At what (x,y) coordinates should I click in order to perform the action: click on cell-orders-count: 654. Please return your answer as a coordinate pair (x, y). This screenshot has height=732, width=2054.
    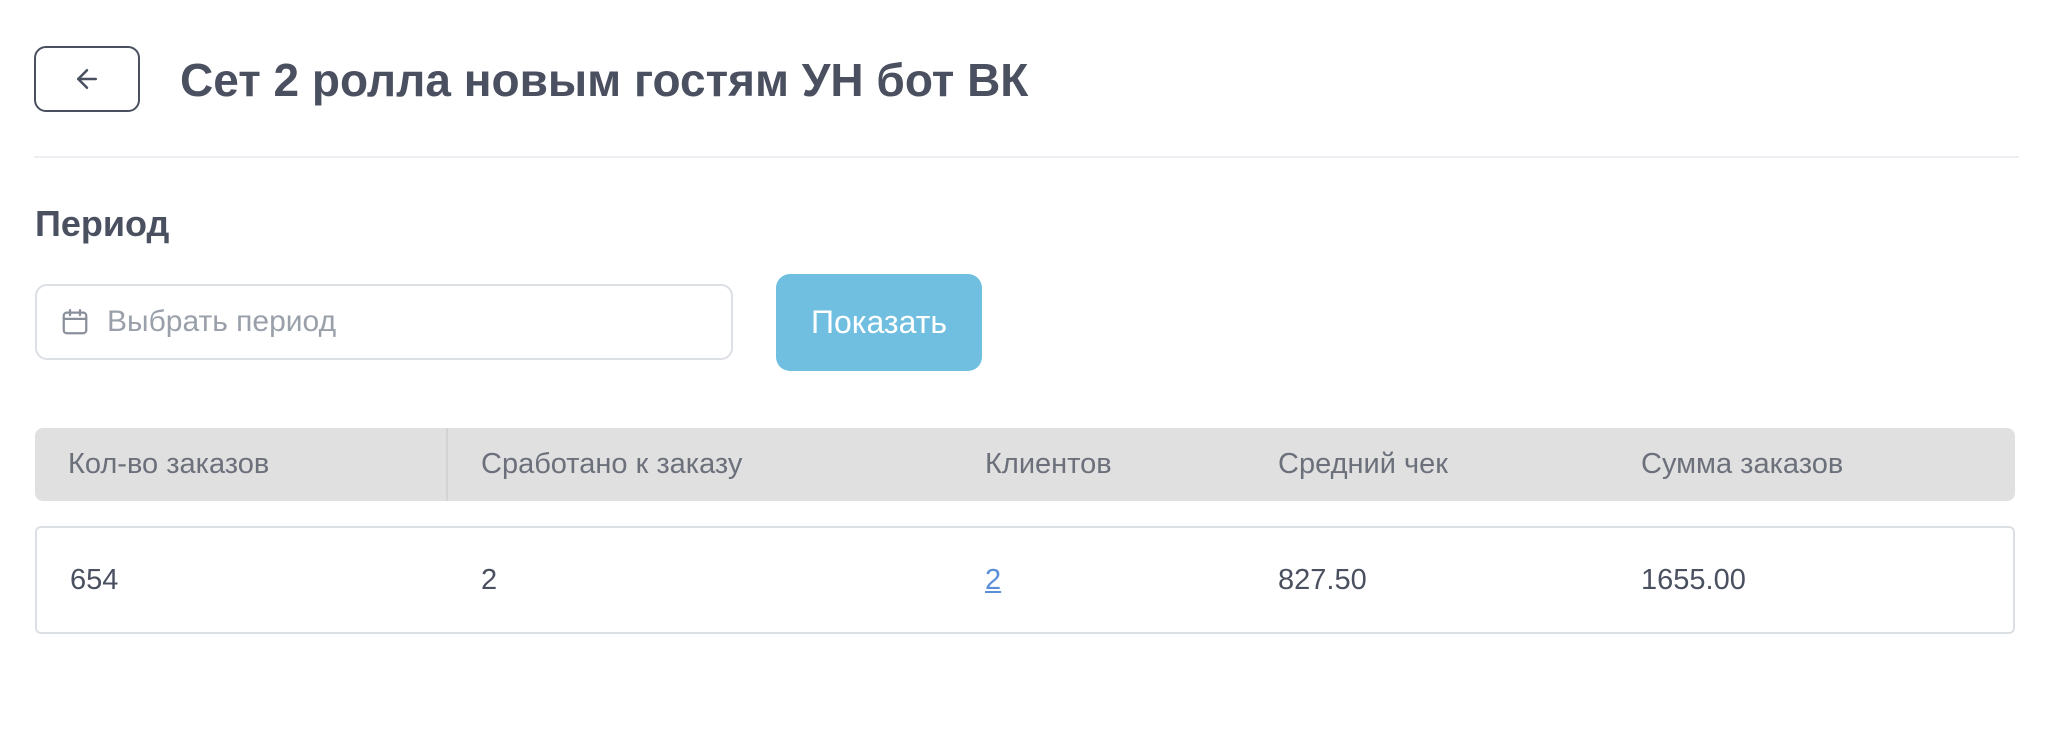
    Looking at the image, I should click on (94, 580).